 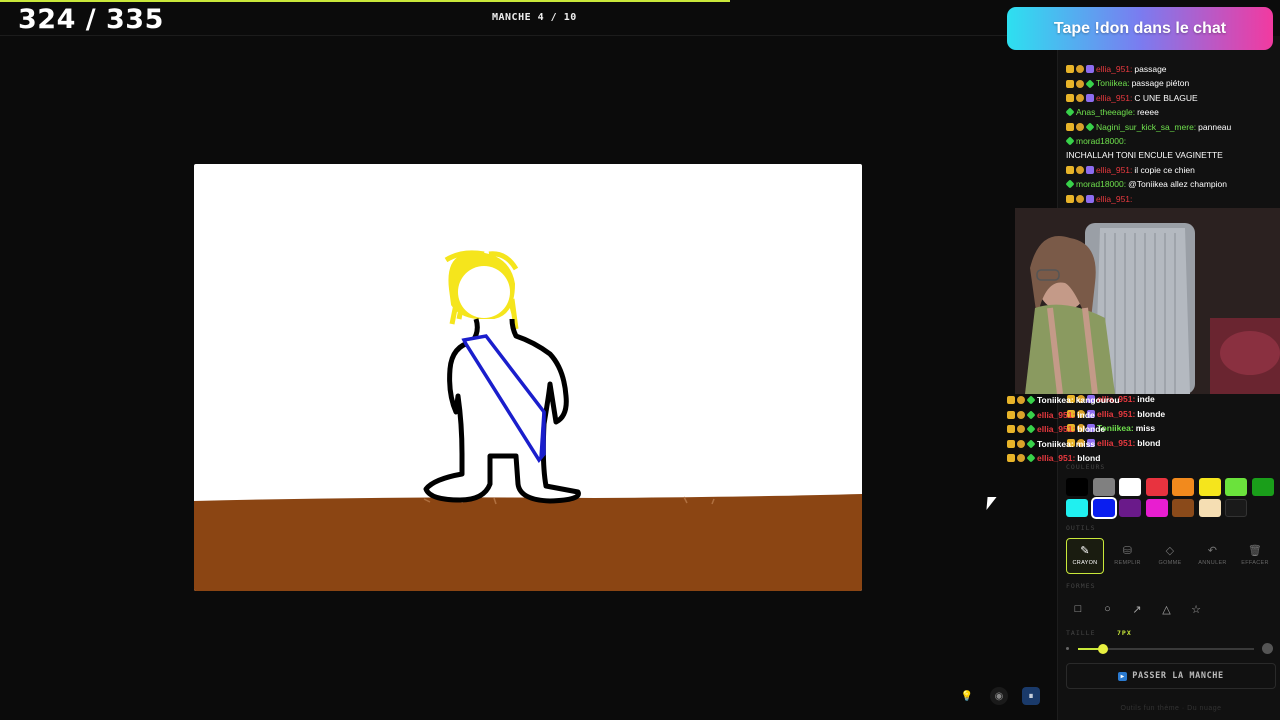 I want to click on pencil-icon: ✎, so click(x=1085, y=551).